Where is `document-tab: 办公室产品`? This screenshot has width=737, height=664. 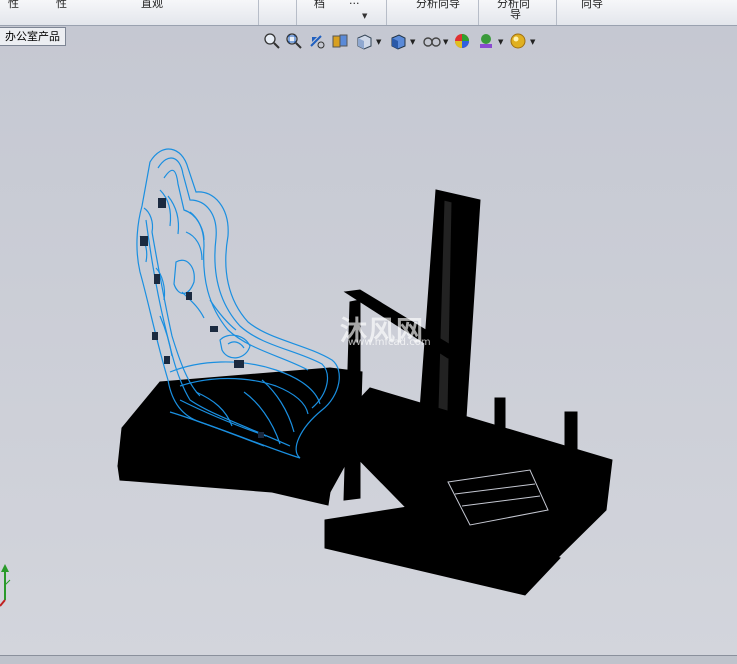 document-tab: 办公室产品 is located at coordinates (33, 36).